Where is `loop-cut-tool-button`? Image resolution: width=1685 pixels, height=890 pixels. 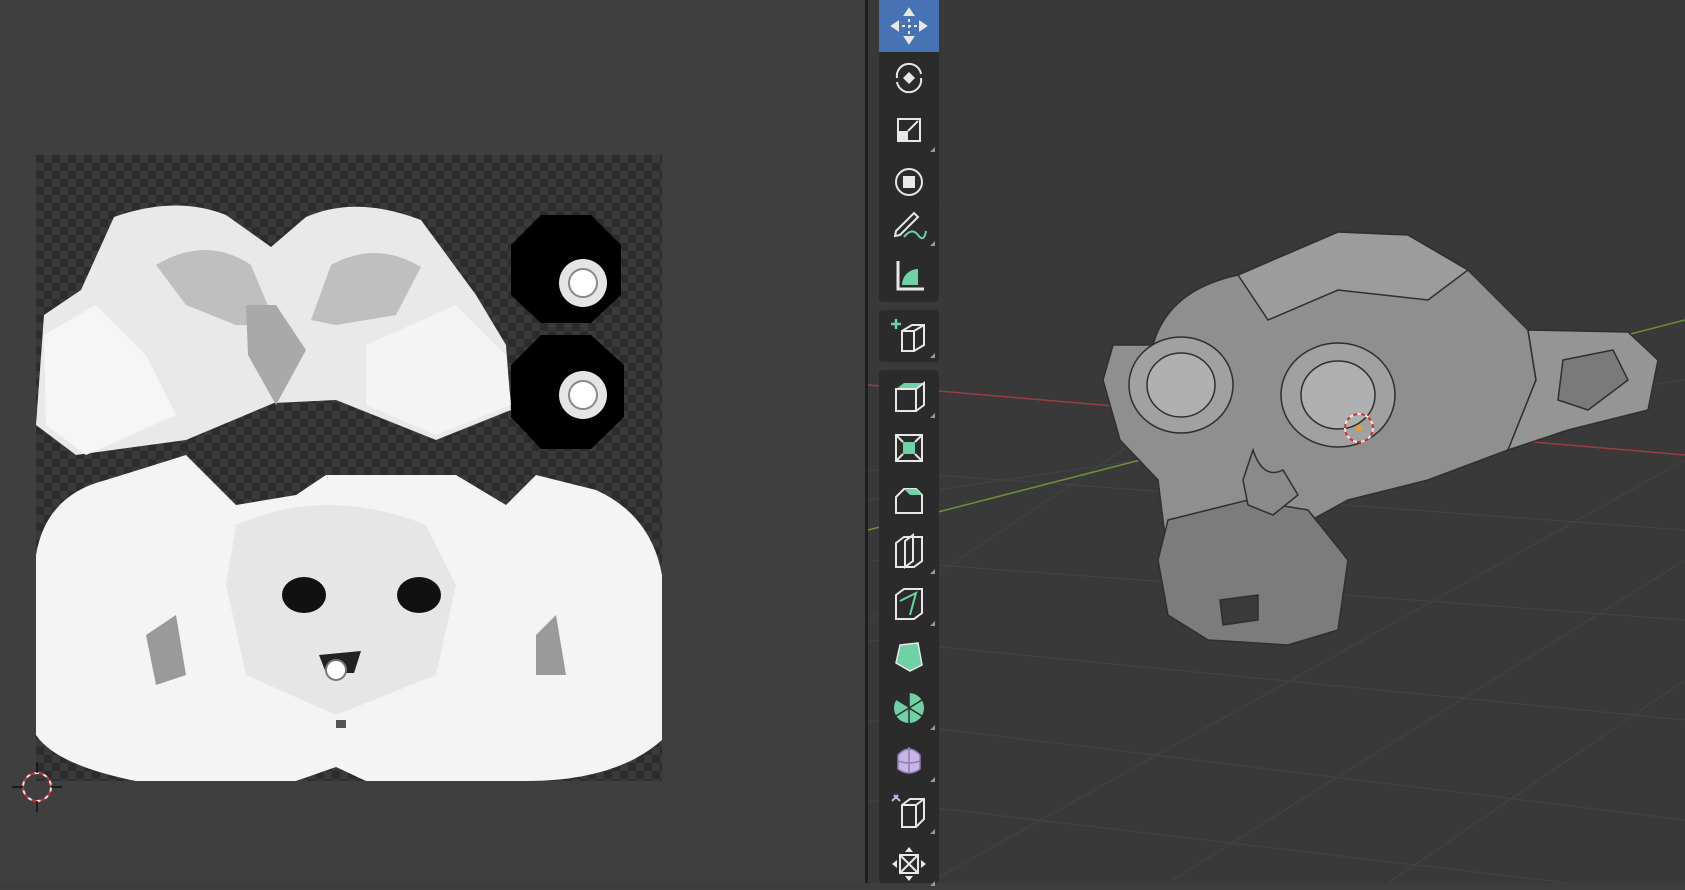 loop-cut-tool-button is located at coordinates (909, 552).